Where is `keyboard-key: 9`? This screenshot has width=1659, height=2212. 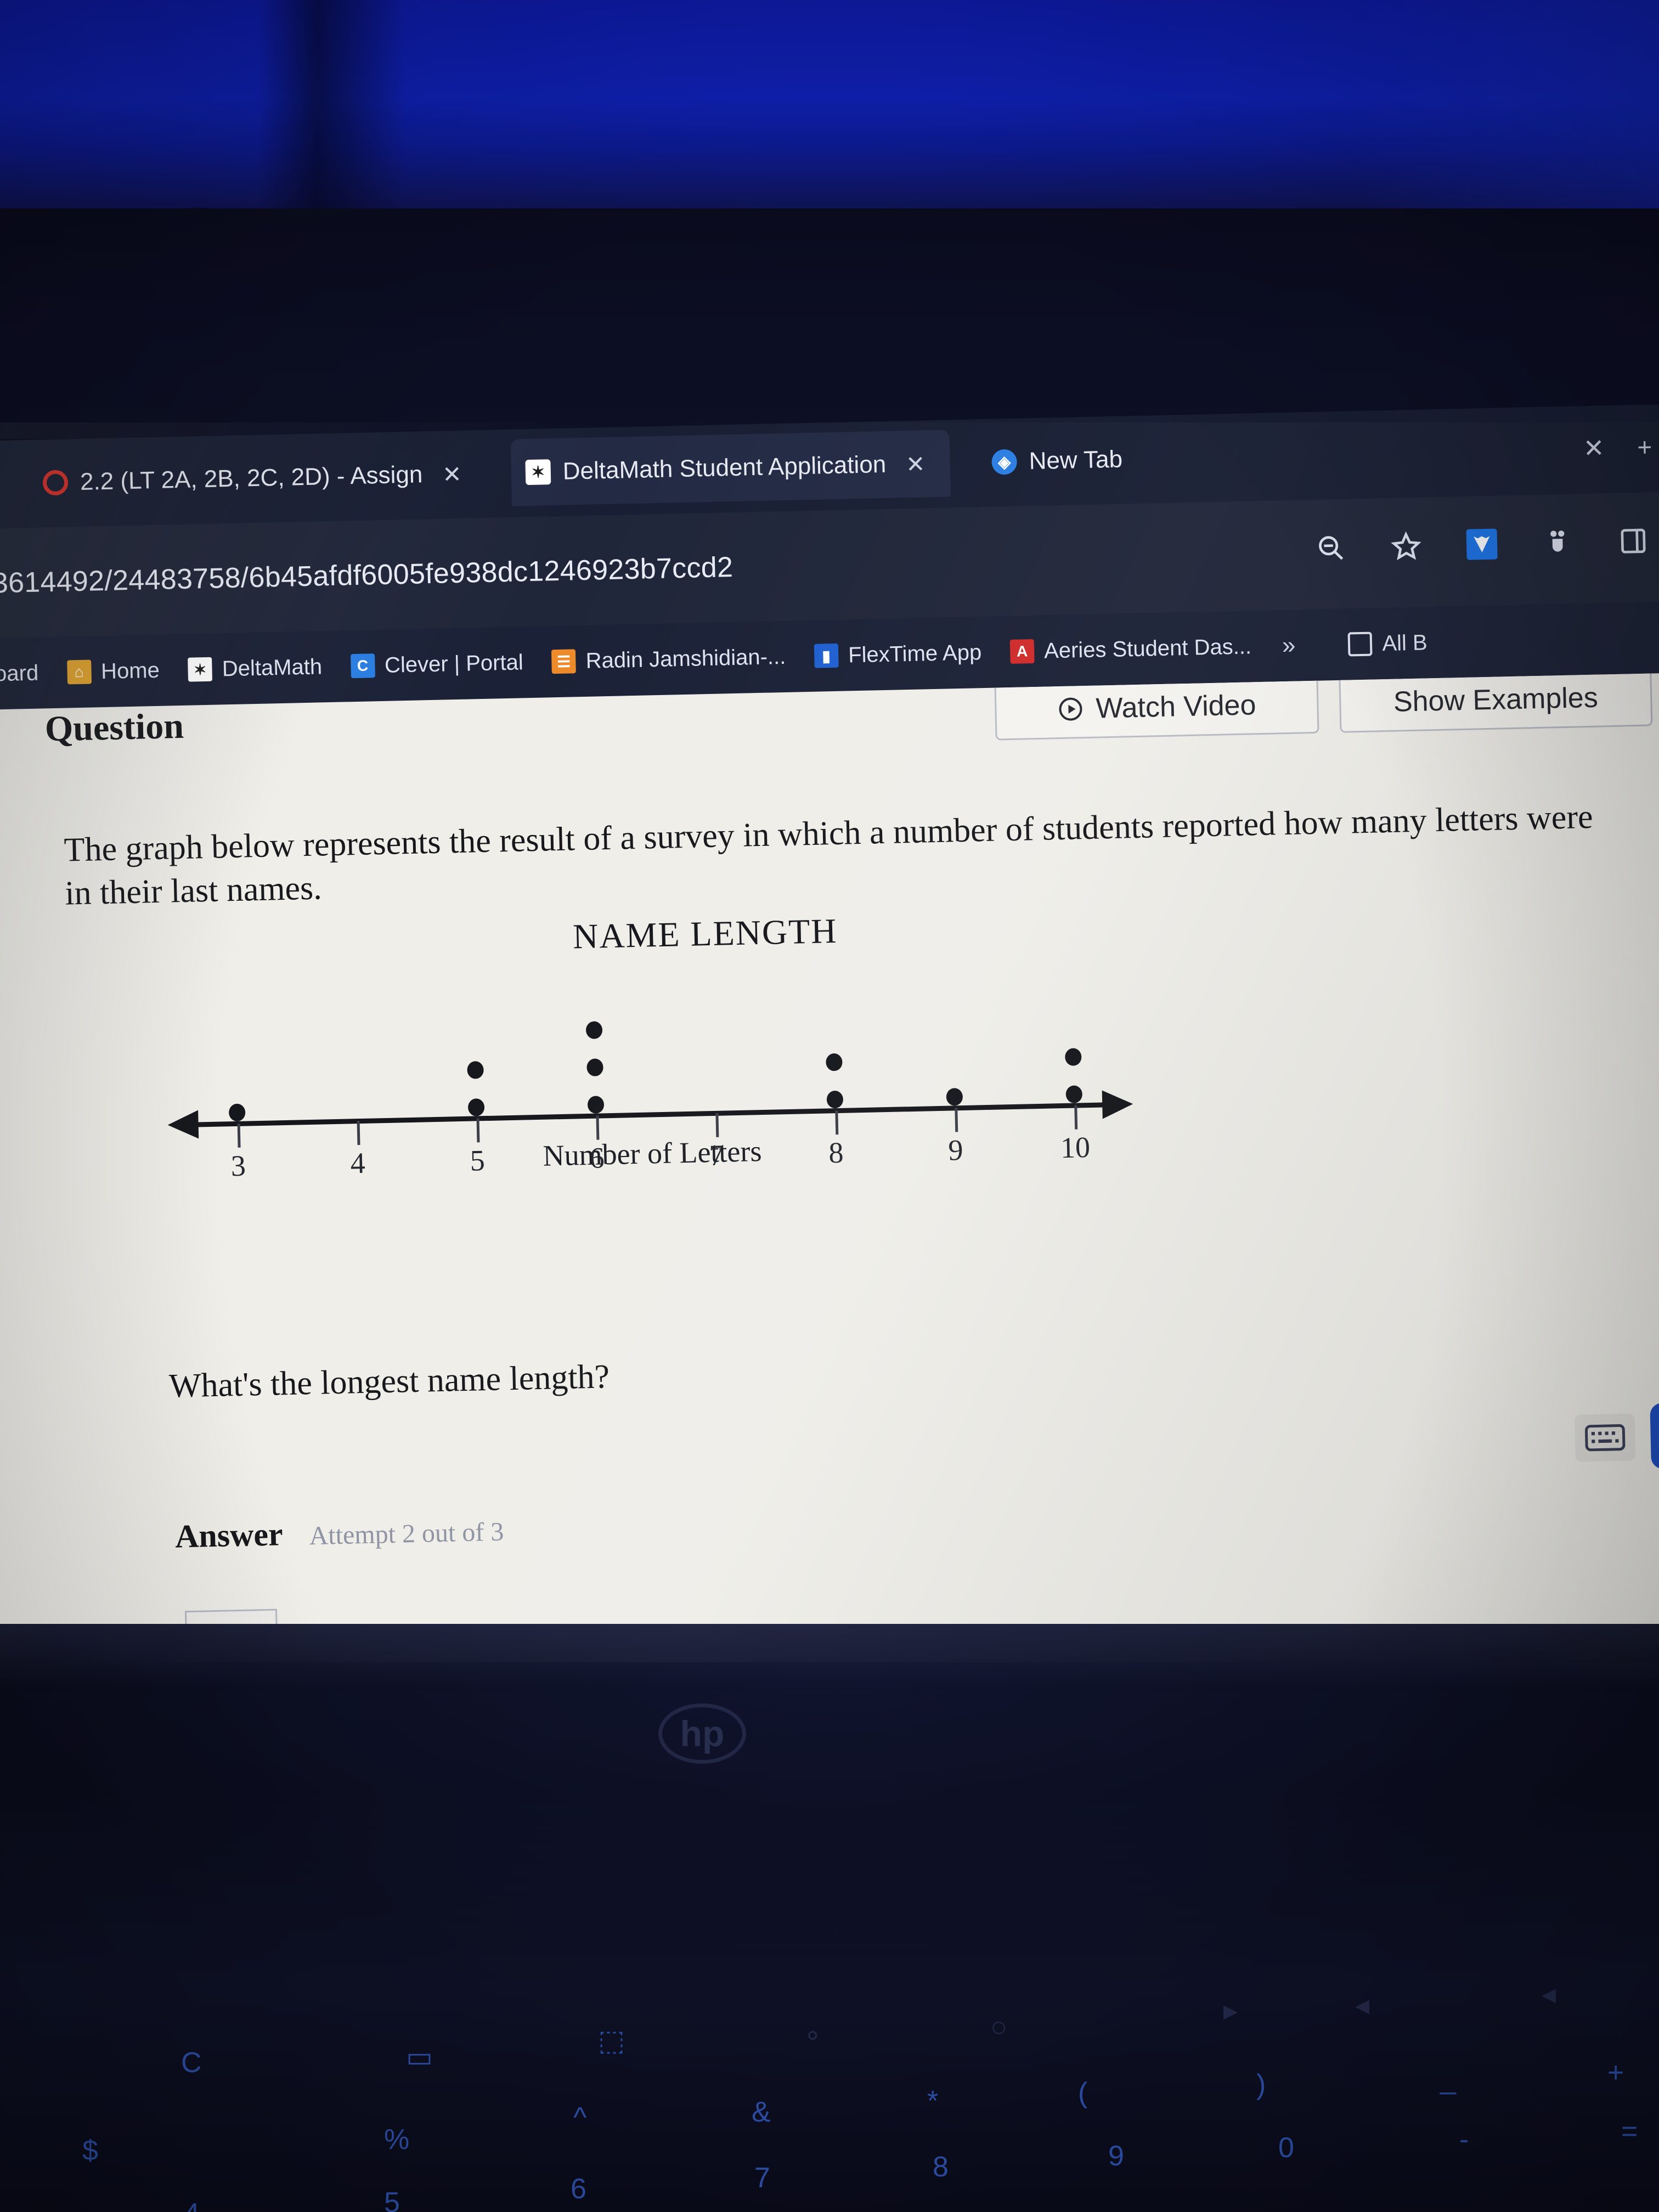 keyboard-key: 9 is located at coordinates (1116, 2156).